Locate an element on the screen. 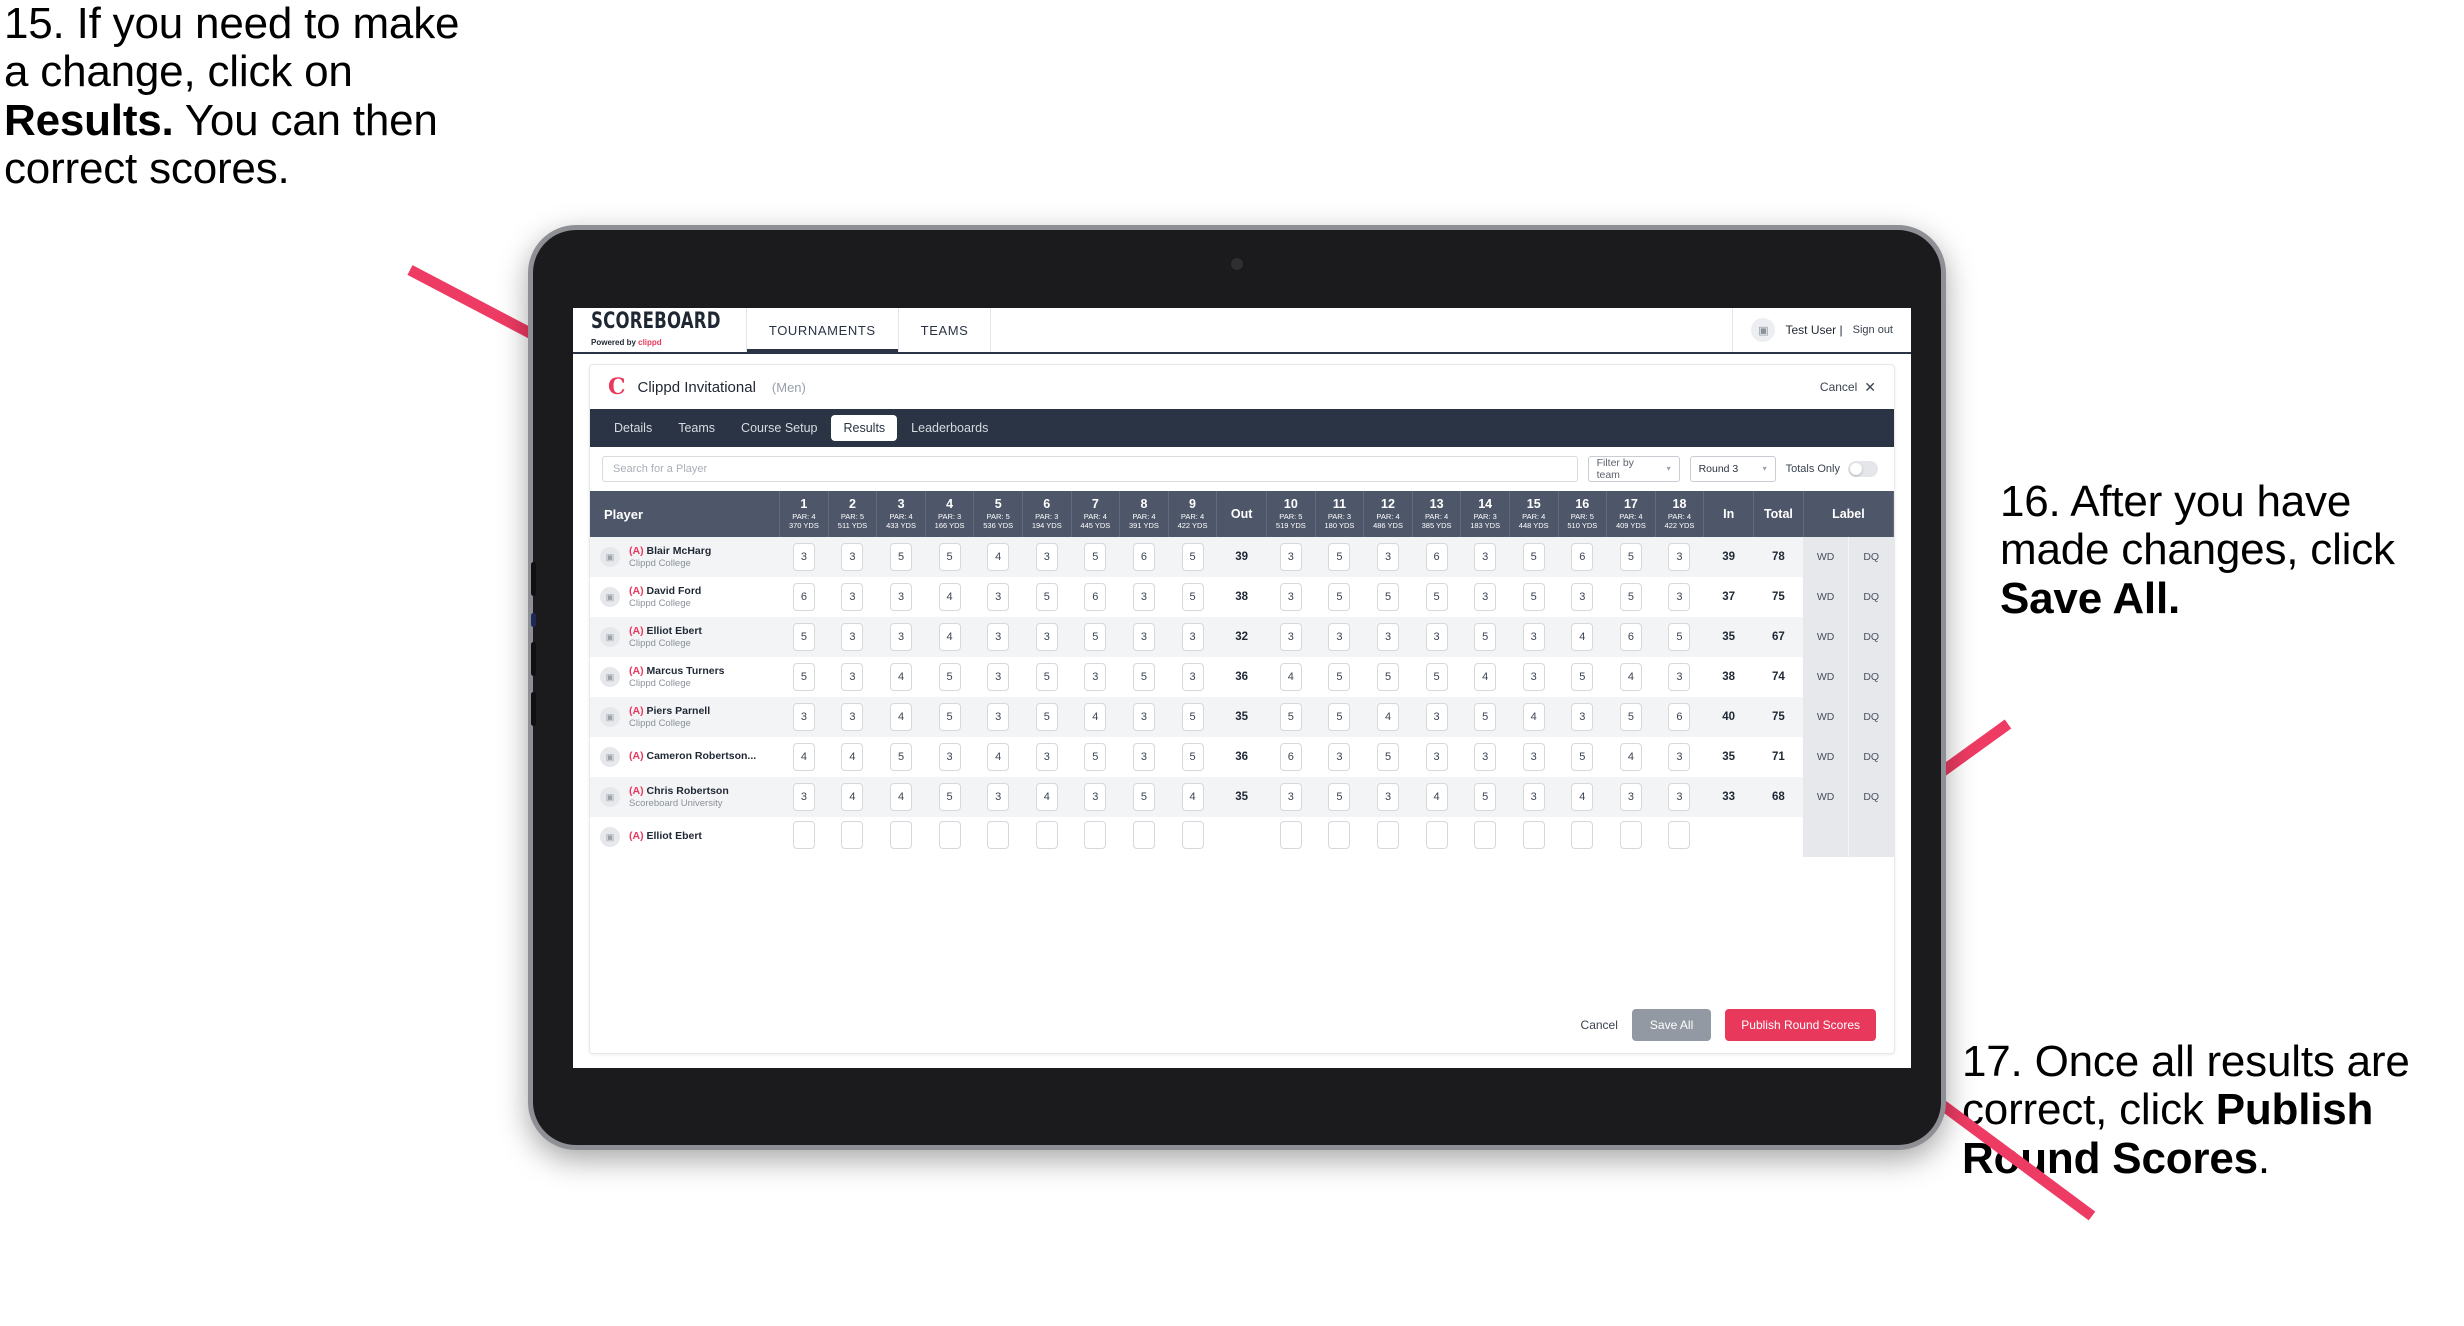 This screenshot has height=1326, width=2464. score-input-hole-7: 3 is located at coordinates (1095, 677).